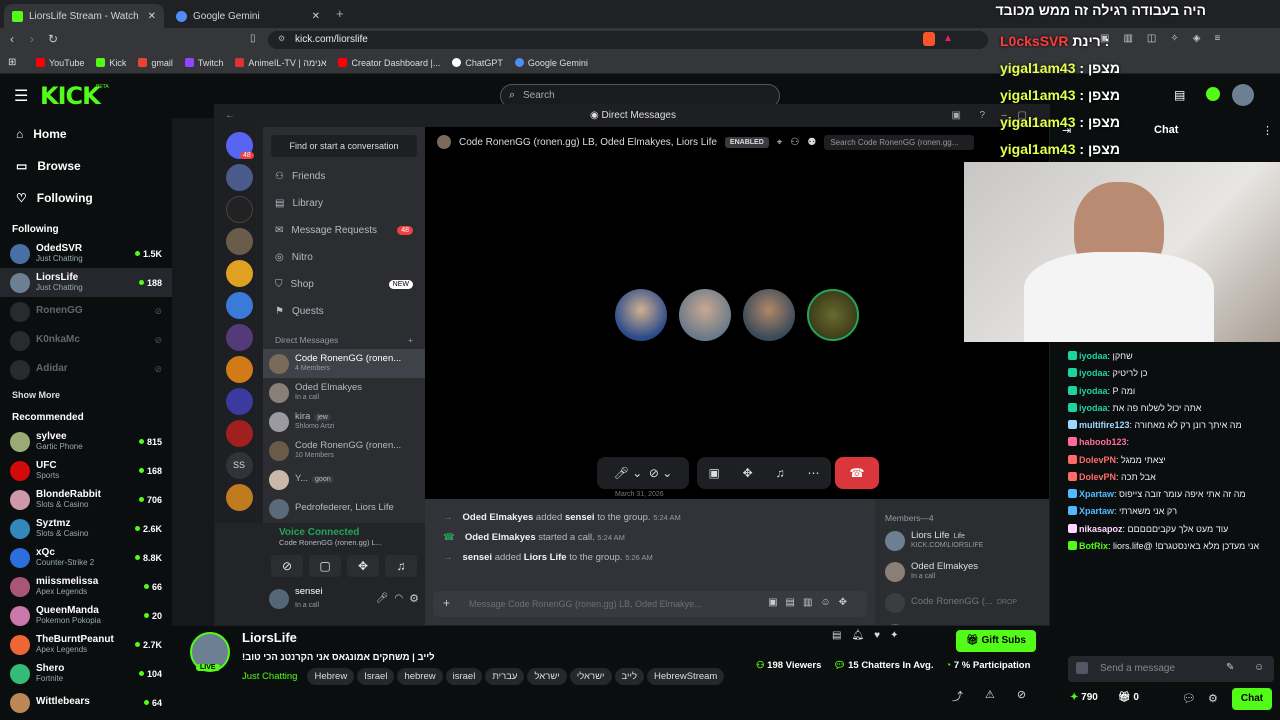 This screenshot has width=1280, height=720. What do you see at coordinates (547, 676) in the screenshot?
I see `stream-tag: ישראל` at bounding box center [547, 676].